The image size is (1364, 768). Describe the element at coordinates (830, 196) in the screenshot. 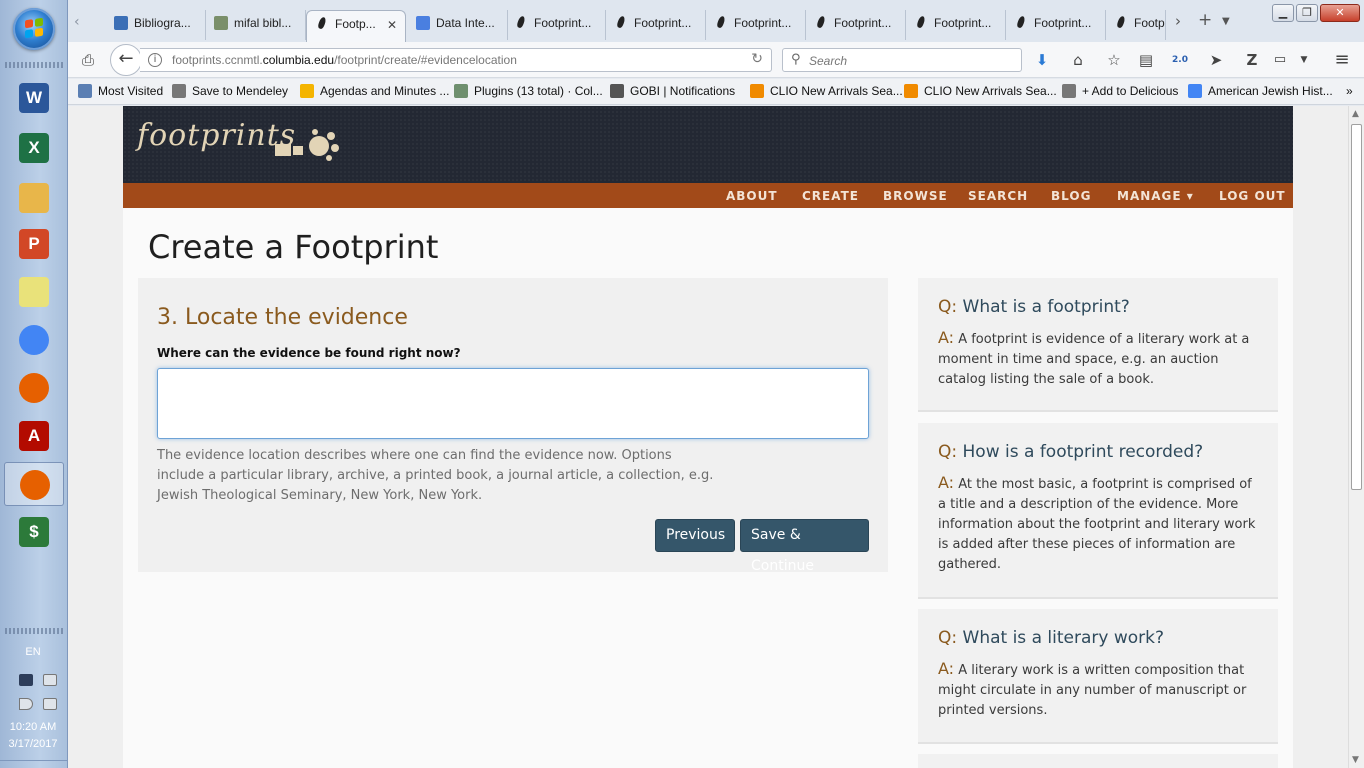

I see `site-nav-create: CREATE` at that location.